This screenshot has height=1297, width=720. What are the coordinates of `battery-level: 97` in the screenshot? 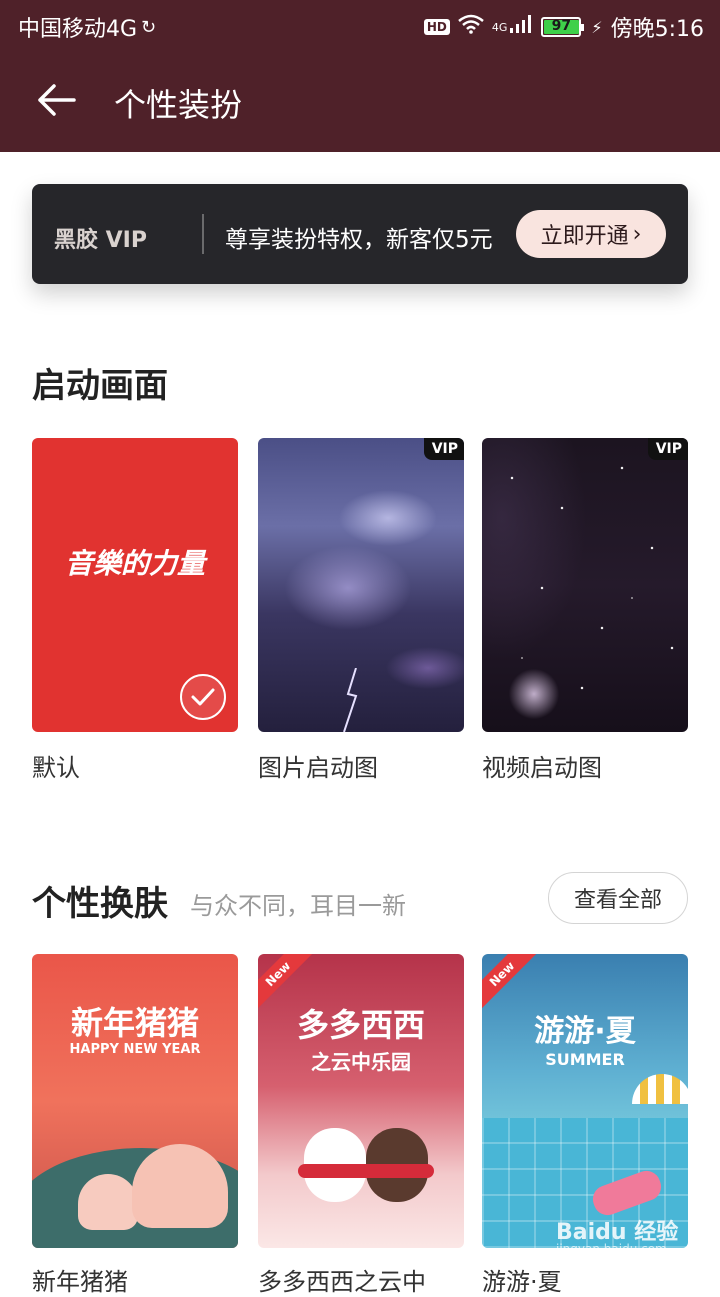 It's located at (561, 26).